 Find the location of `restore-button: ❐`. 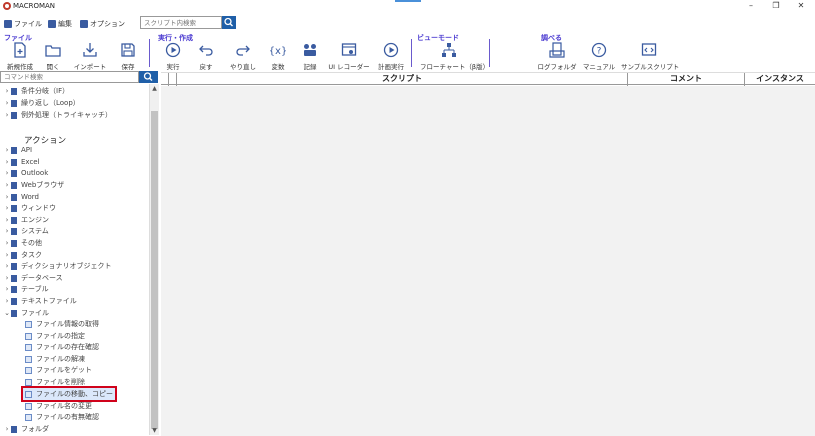

restore-button: ❐ is located at coordinates (776, 6).